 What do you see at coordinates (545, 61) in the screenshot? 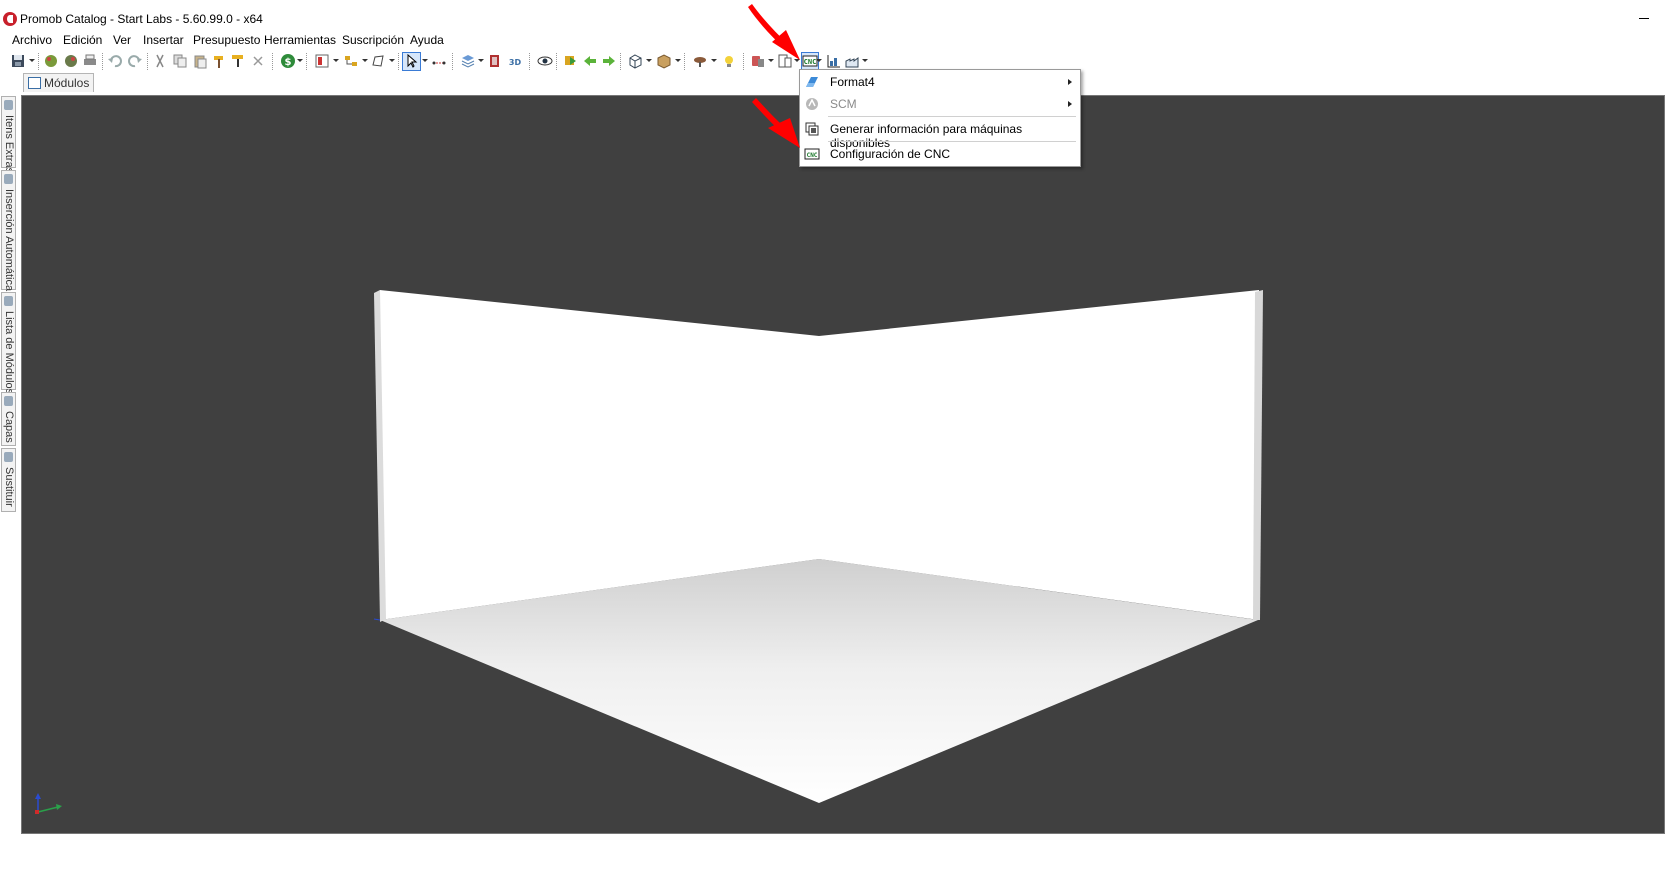
I see `view-eye-icon` at bounding box center [545, 61].